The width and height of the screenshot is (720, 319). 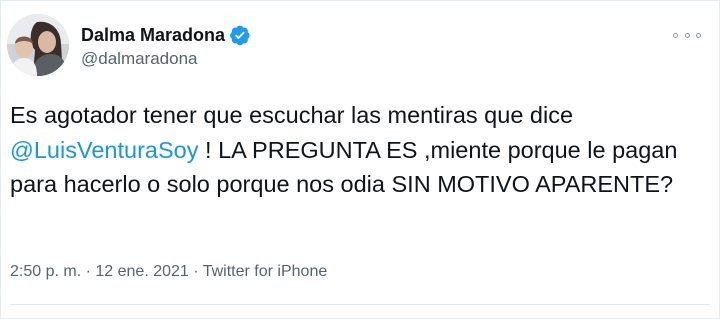 What do you see at coordinates (139, 59) in the screenshot?
I see `author-handle: @dalmaradona` at bounding box center [139, 59].